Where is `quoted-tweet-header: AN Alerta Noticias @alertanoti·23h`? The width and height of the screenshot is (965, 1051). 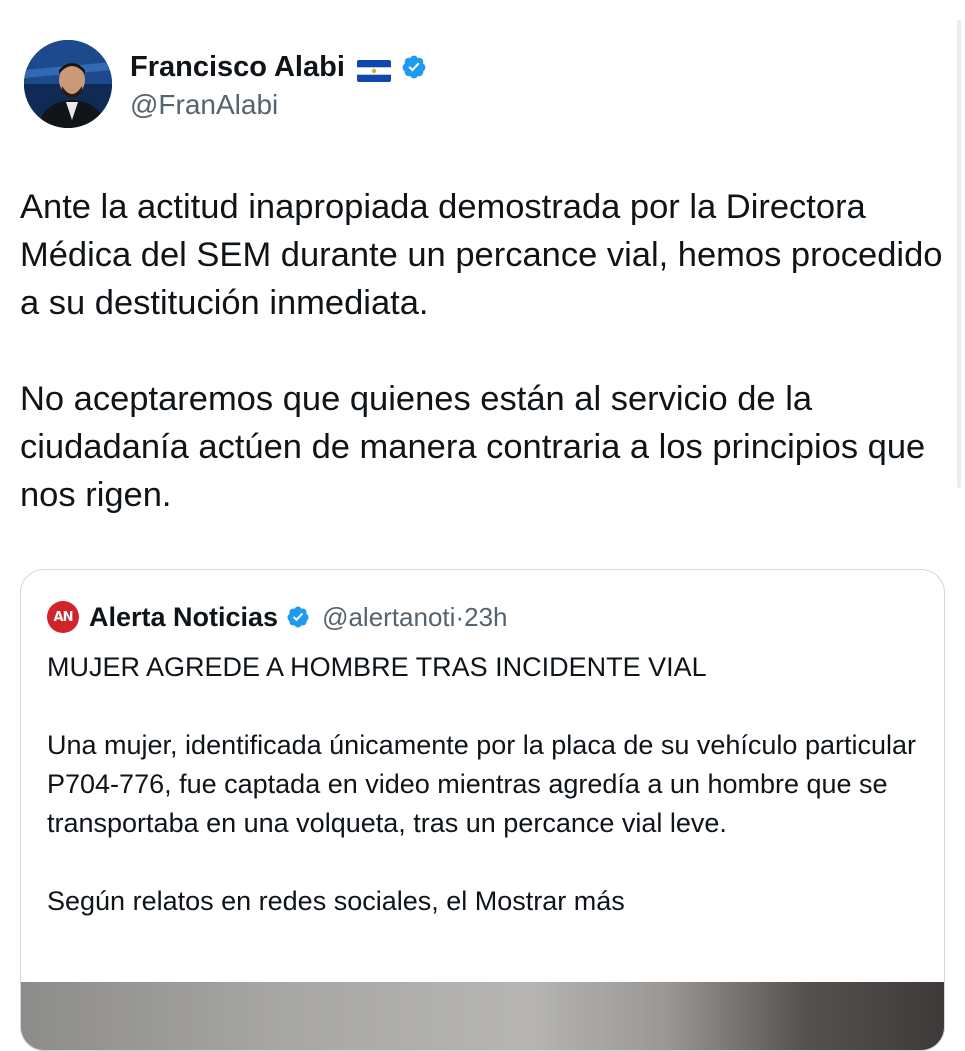 quoted-tweet-header: AN Alerta Noticias @alertanoti·23h is located at coordinates (277, 617).